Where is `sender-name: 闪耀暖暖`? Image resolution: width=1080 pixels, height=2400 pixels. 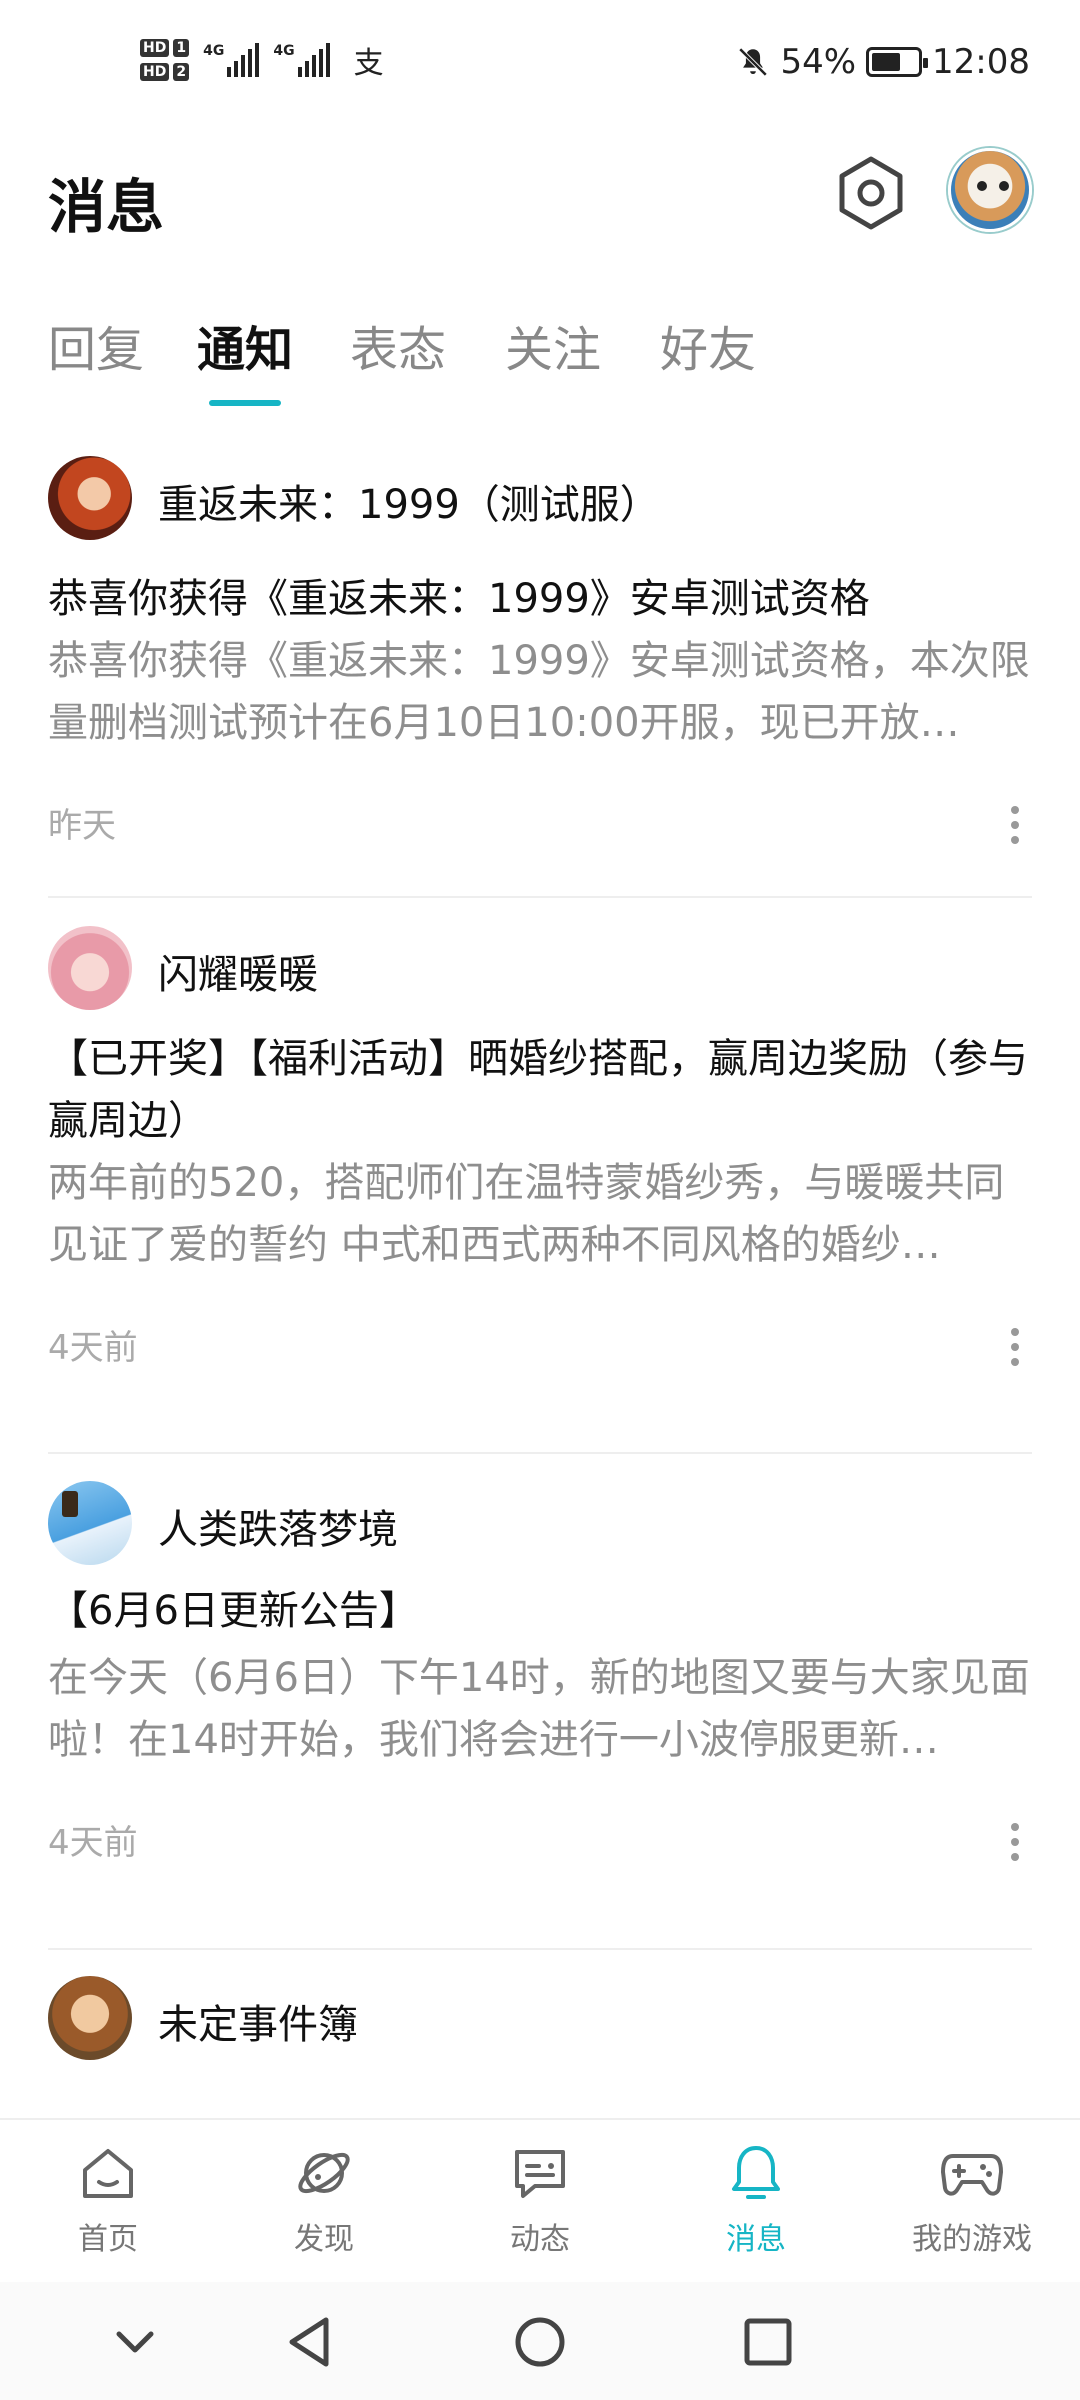 sender-name: 闪耀暖暖 is located at coordinates (238, 971).